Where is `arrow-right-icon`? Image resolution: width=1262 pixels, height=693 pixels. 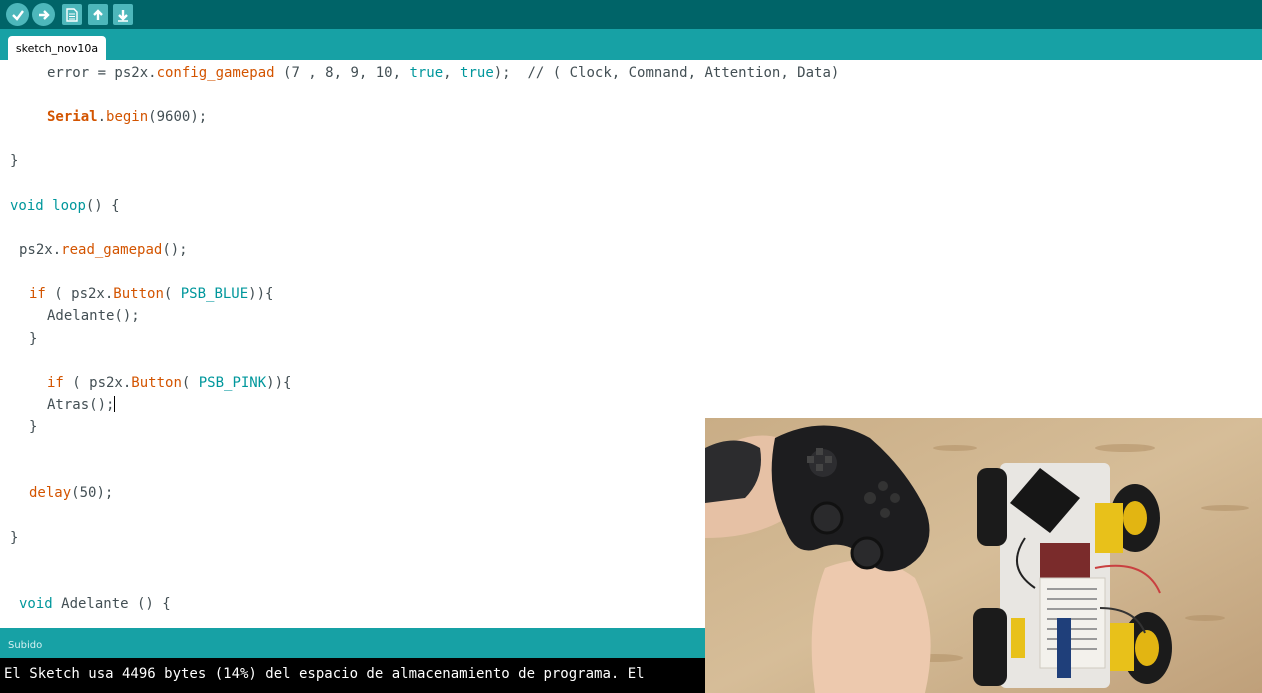 arrow-right-icon is located at coordinates (44, 14).